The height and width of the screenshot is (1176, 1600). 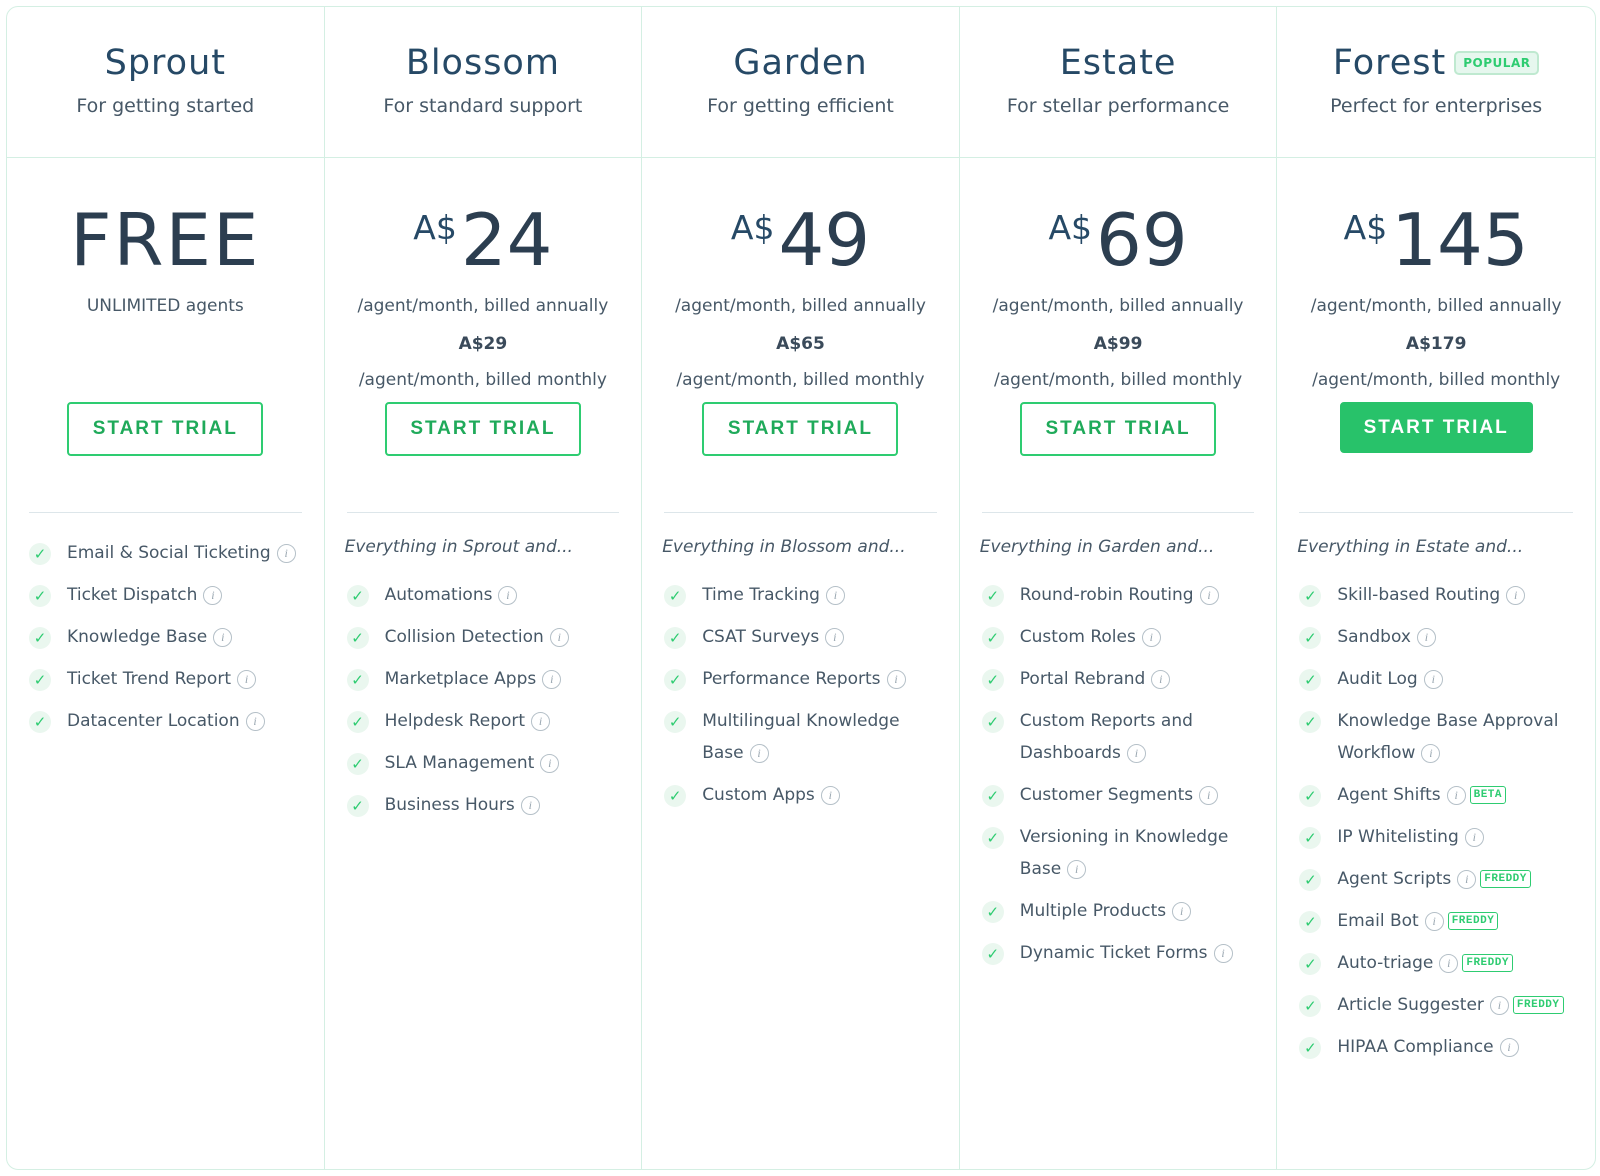 I want to click on feature-label: Ticket Trend Report, so click(x=149, y=679).